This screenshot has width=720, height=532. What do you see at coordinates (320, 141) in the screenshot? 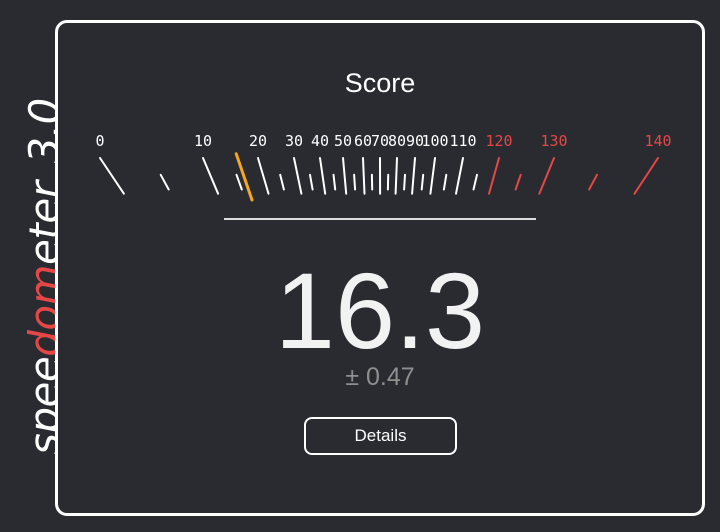
I see `gauge-tick-label: 40` at bounding box center [320, 141].